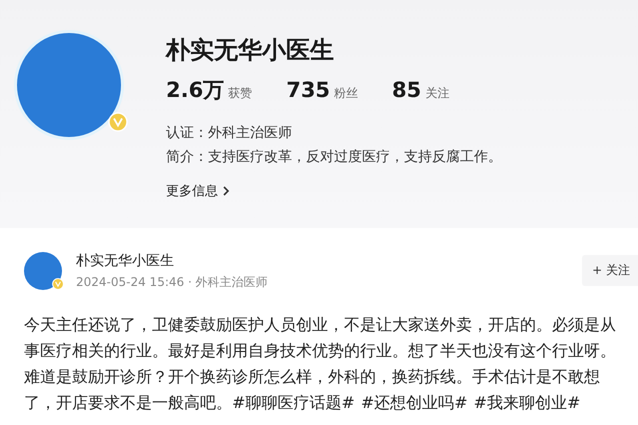 This screenshot has width=638, height=425. Describe the element at coordinates (250, 49) in the screenshot. I see `profile-name: 朴实无华小医生` at that location.